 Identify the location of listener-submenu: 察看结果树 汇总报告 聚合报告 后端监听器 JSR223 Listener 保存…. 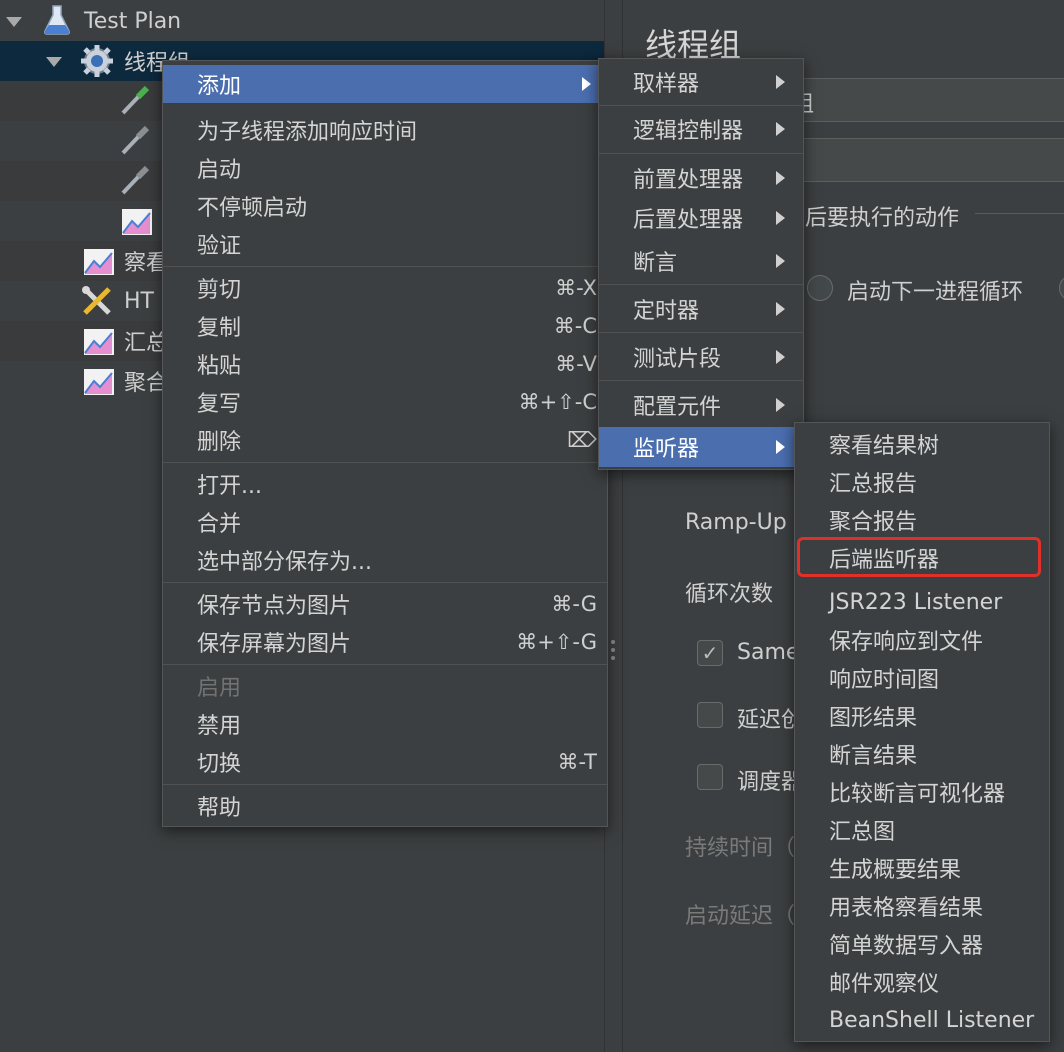
(922, 732).